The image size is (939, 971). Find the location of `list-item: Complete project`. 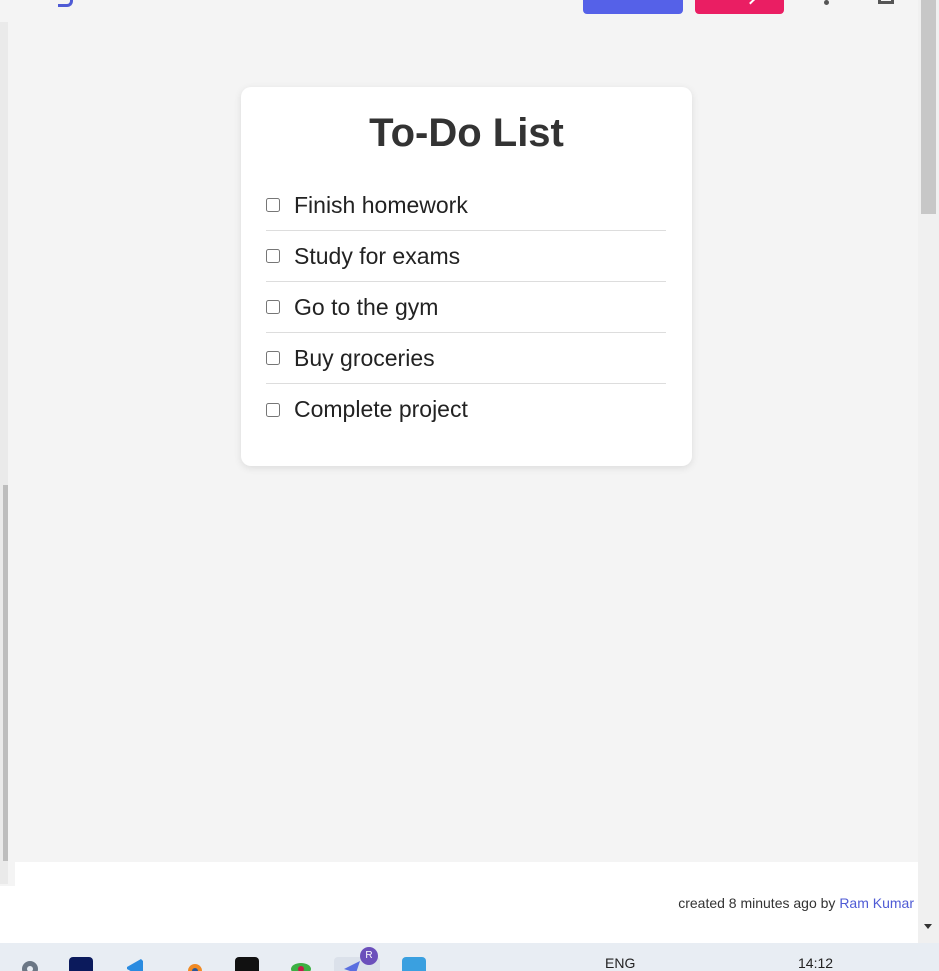

list-item: Complete project is located at coordinates (466, 409).